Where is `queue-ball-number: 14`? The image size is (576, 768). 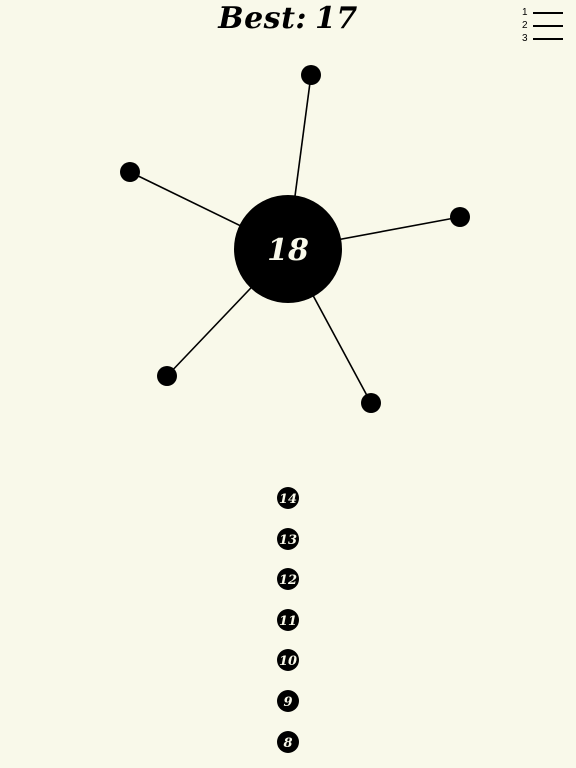
queue-ball-number: 14 is located at coordinates (288, 499).